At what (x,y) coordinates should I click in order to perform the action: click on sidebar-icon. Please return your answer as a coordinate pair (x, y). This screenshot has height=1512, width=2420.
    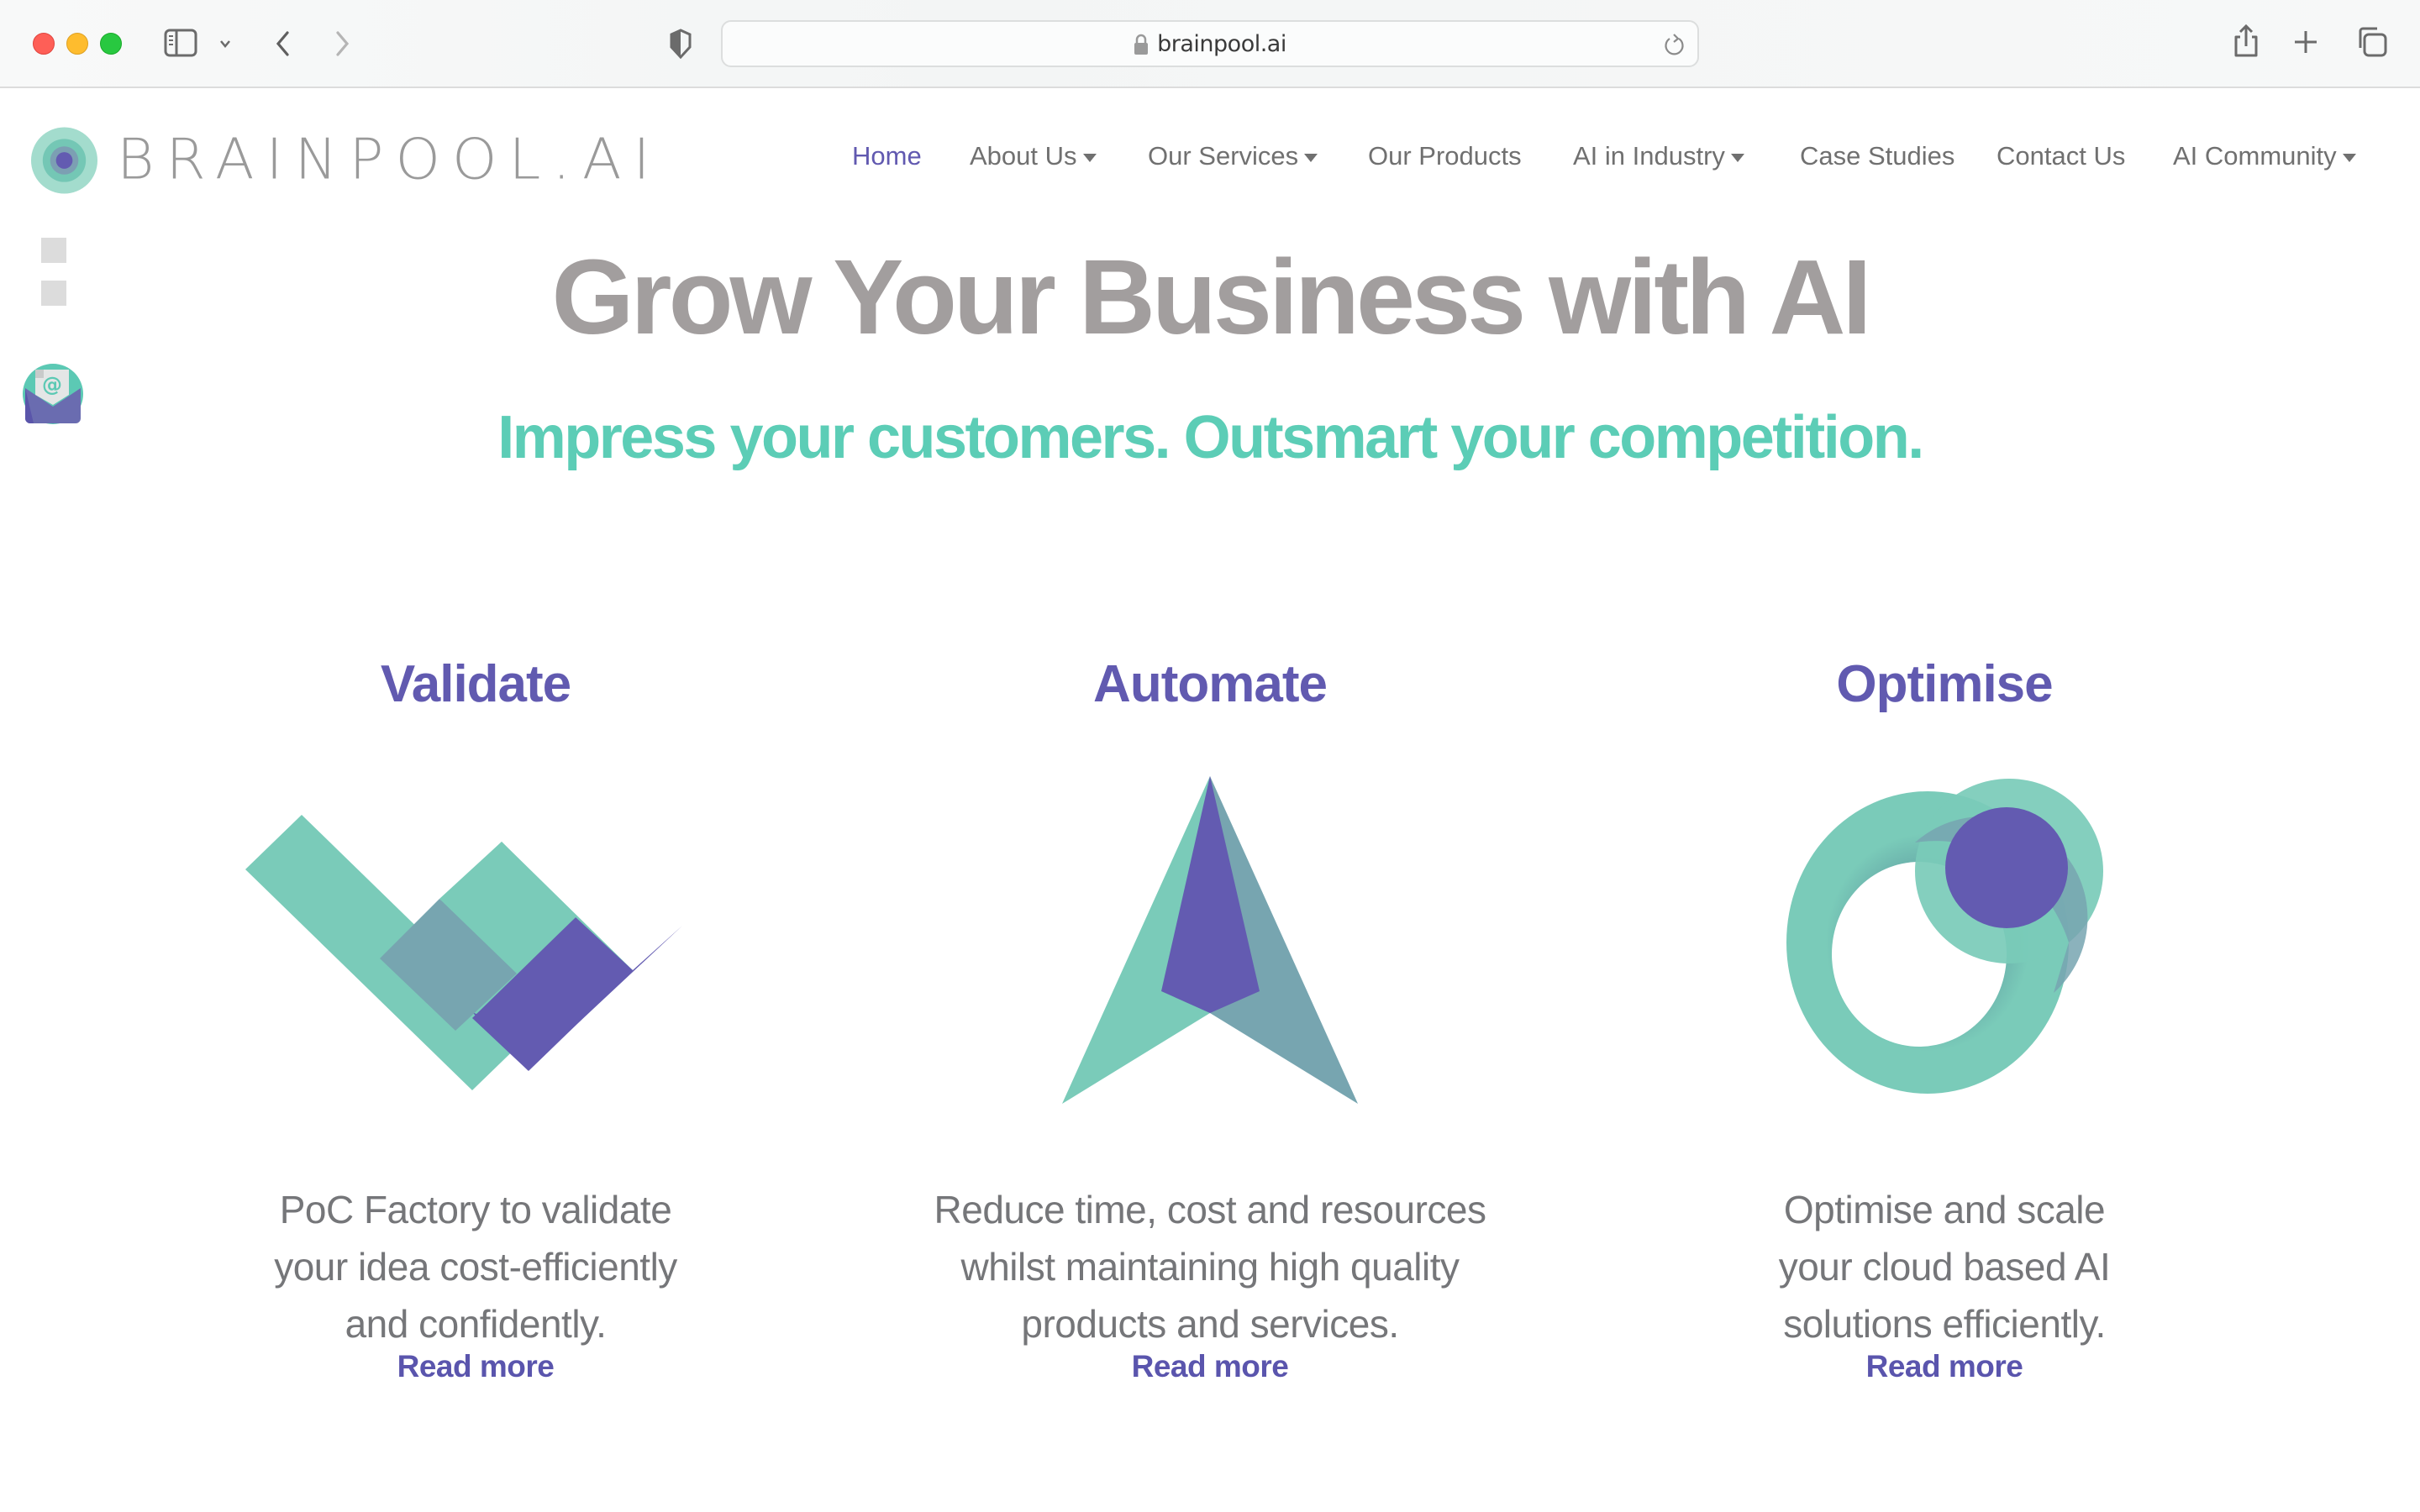
    Looking at the image, I should click on (180, 43).